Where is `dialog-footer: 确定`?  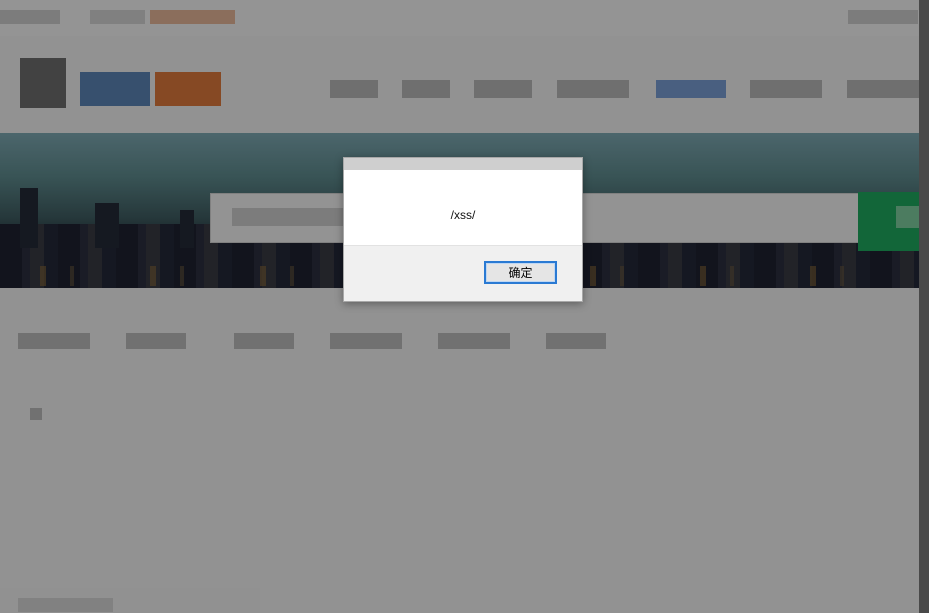 dialog-footer: 确定 is located at coordinates (463, 273).